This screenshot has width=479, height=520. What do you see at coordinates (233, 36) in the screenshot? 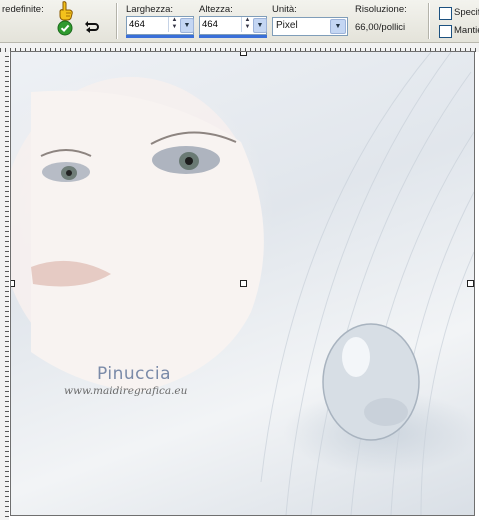
I see `height-focus-underline` at bounding box center [233, 36].